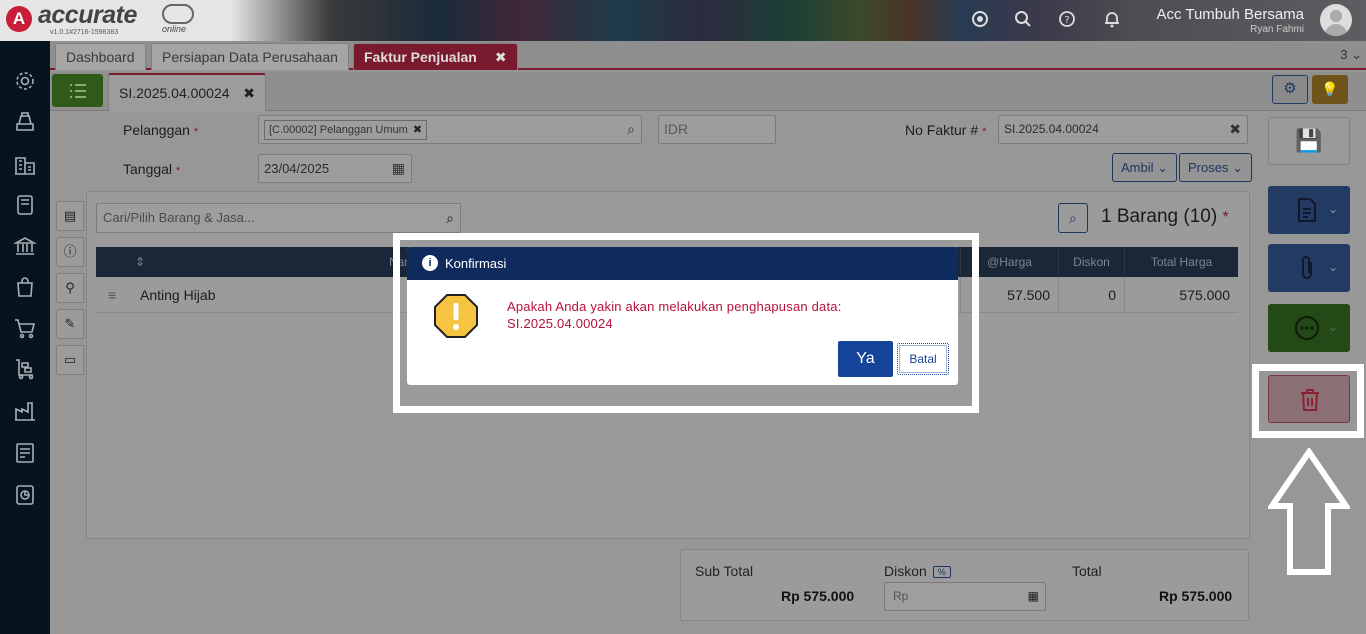  I want to click on header-spacer, so click(113, 262).